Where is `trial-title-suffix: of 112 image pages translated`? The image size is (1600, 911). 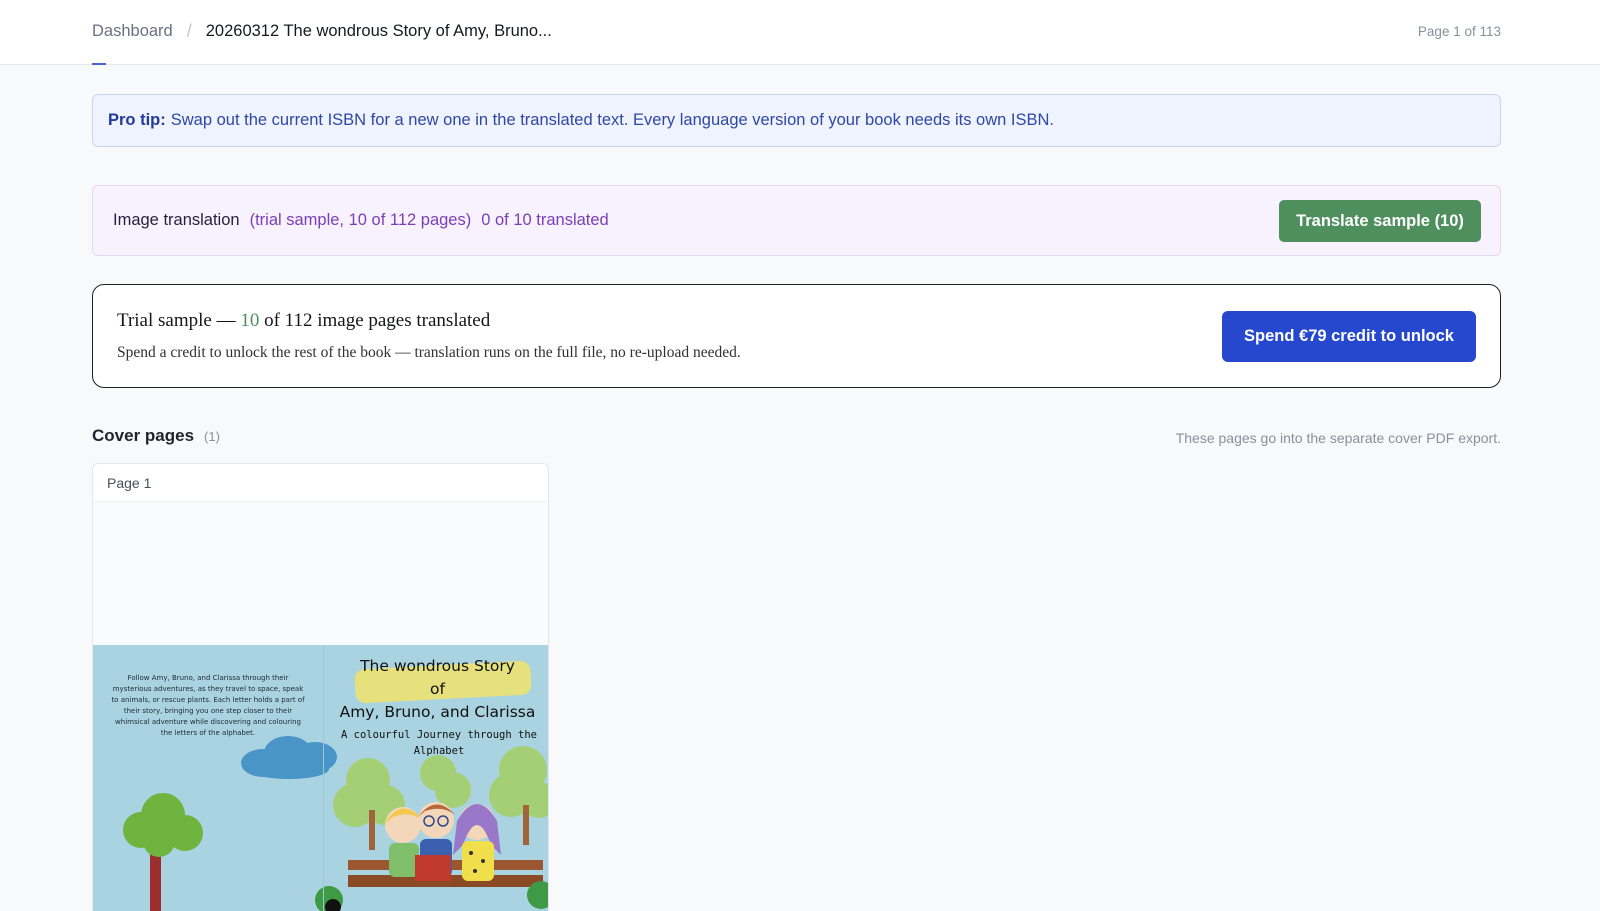 trial-title-suffix: of 112 image pages translated is located at coordinates (375, 320).